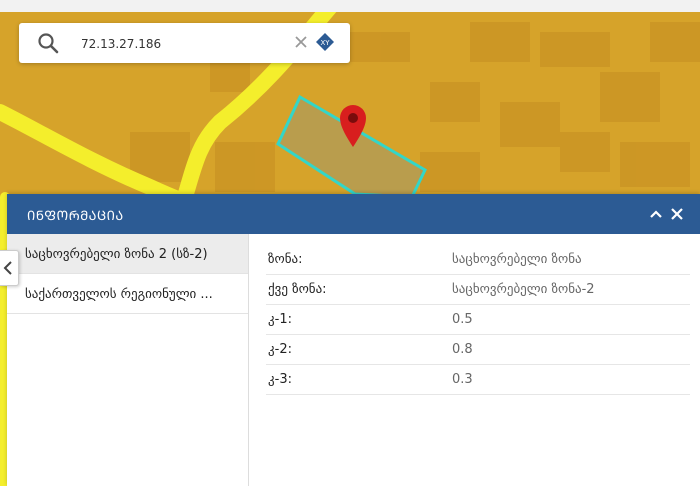 Image resolution: width=700 pixels, height=486 pixels. I want to click on top-strip, so click(350, 6).